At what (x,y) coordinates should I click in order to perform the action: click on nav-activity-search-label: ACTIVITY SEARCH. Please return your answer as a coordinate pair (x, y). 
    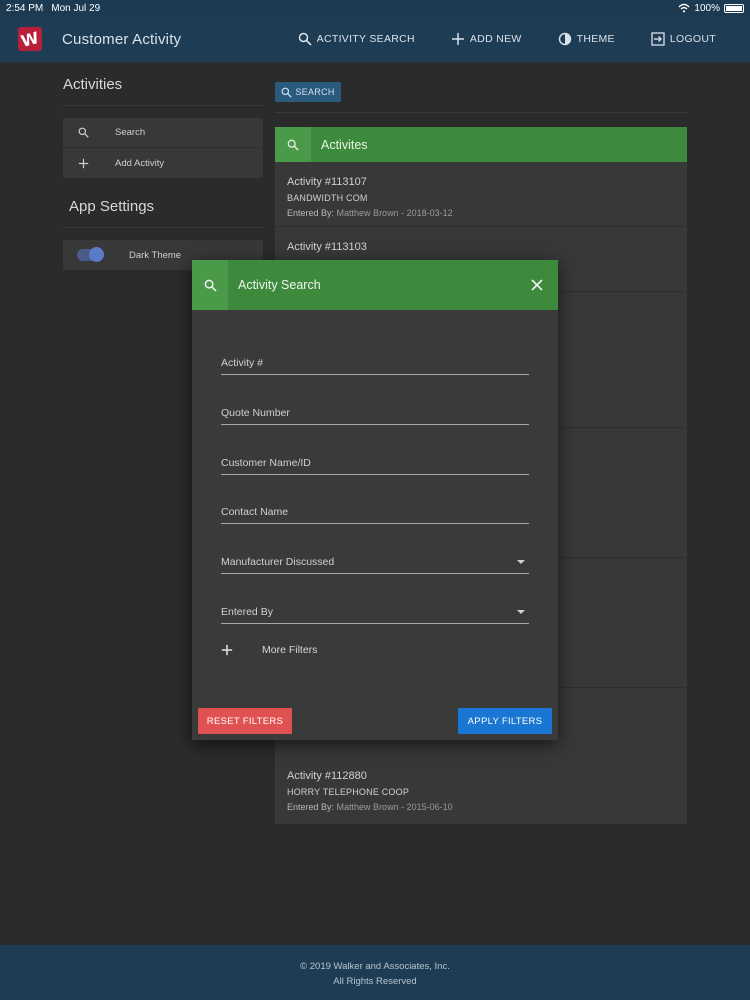
    Looking at the image, I should click on (365, 39).